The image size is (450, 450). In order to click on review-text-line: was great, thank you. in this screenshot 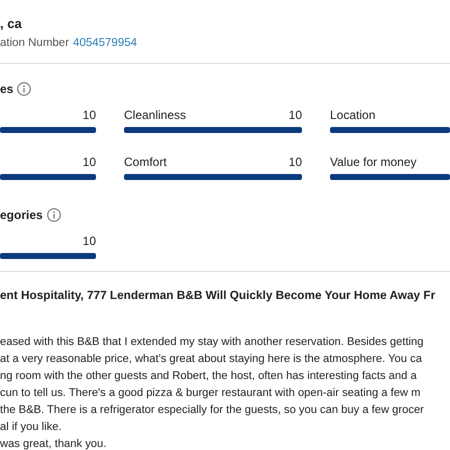, I will do `click(54, 443)`.